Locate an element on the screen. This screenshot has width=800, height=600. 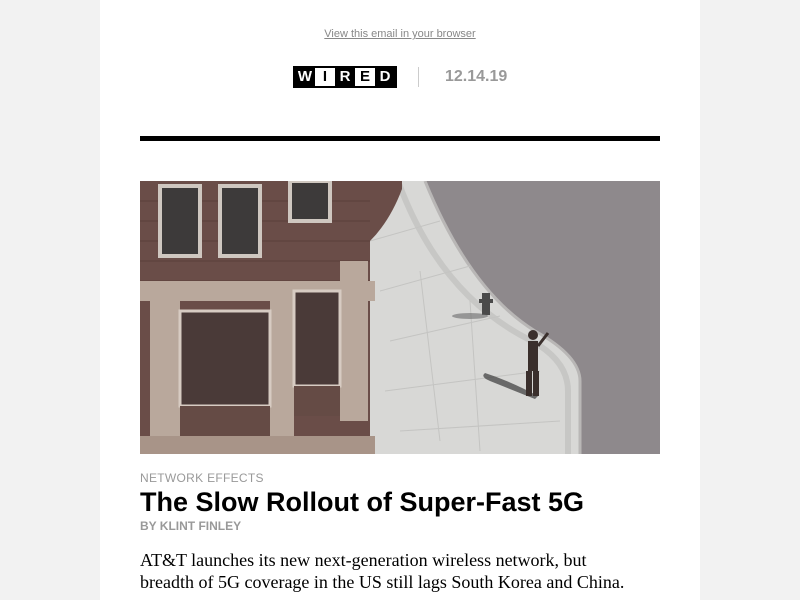
wired-logo: W I R E D is located at coordinates (345, 77).